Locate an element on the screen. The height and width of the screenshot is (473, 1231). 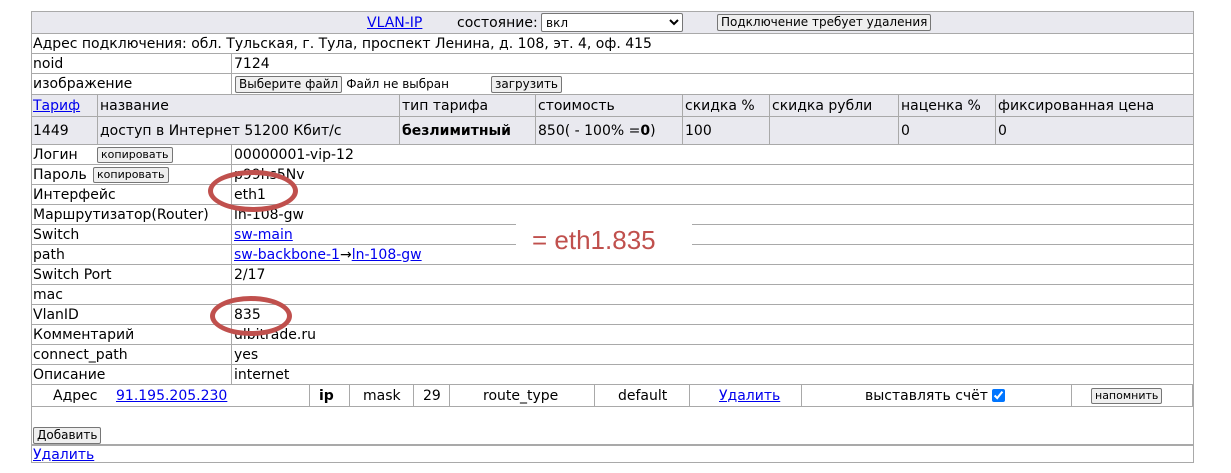
ip-link-cell: 91.195.205.230 is located at coordinates (170, 395).